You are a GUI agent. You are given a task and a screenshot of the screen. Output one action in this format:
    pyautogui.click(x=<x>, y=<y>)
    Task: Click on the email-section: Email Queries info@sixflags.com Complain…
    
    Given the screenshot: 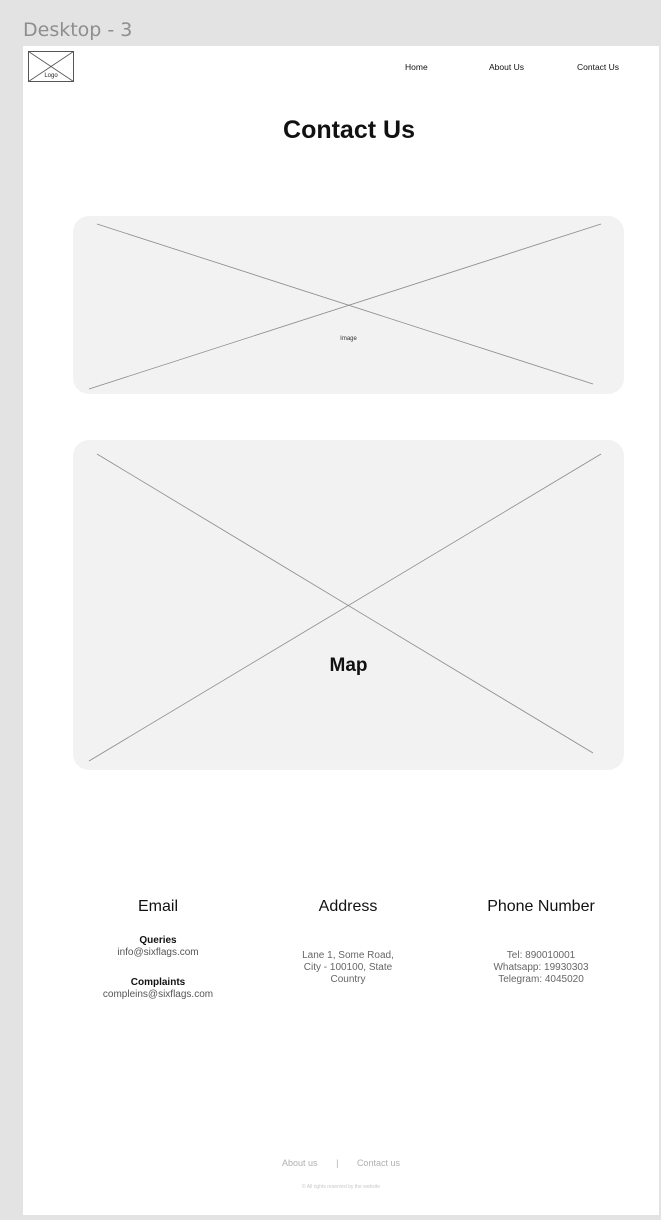 What is the action you would take?
    pyautogui.click(x=158, y=949)
    